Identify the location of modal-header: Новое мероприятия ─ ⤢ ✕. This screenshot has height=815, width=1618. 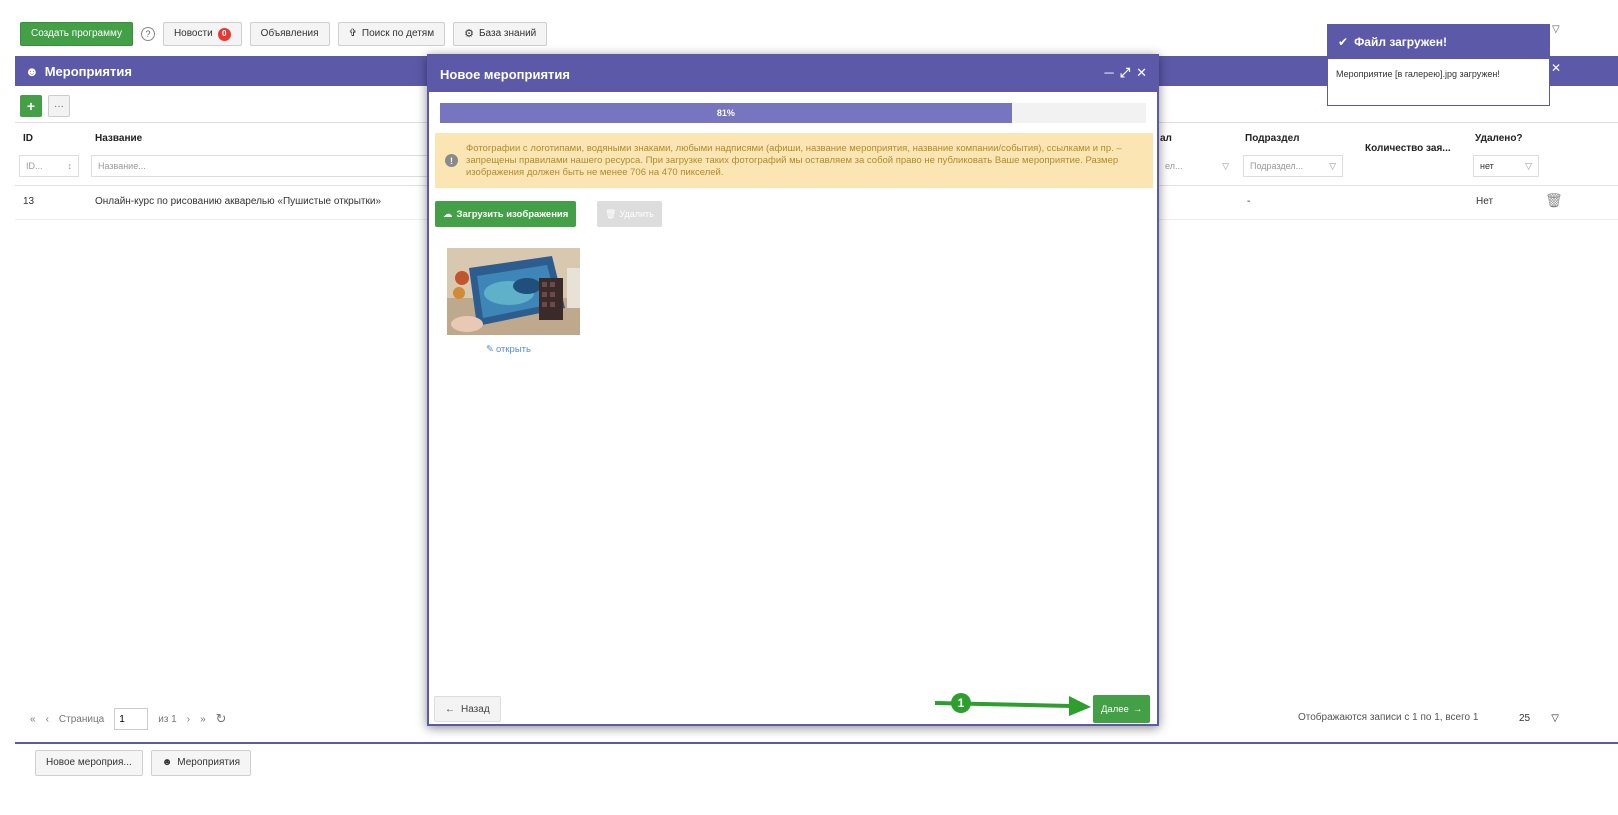
(793, 74).